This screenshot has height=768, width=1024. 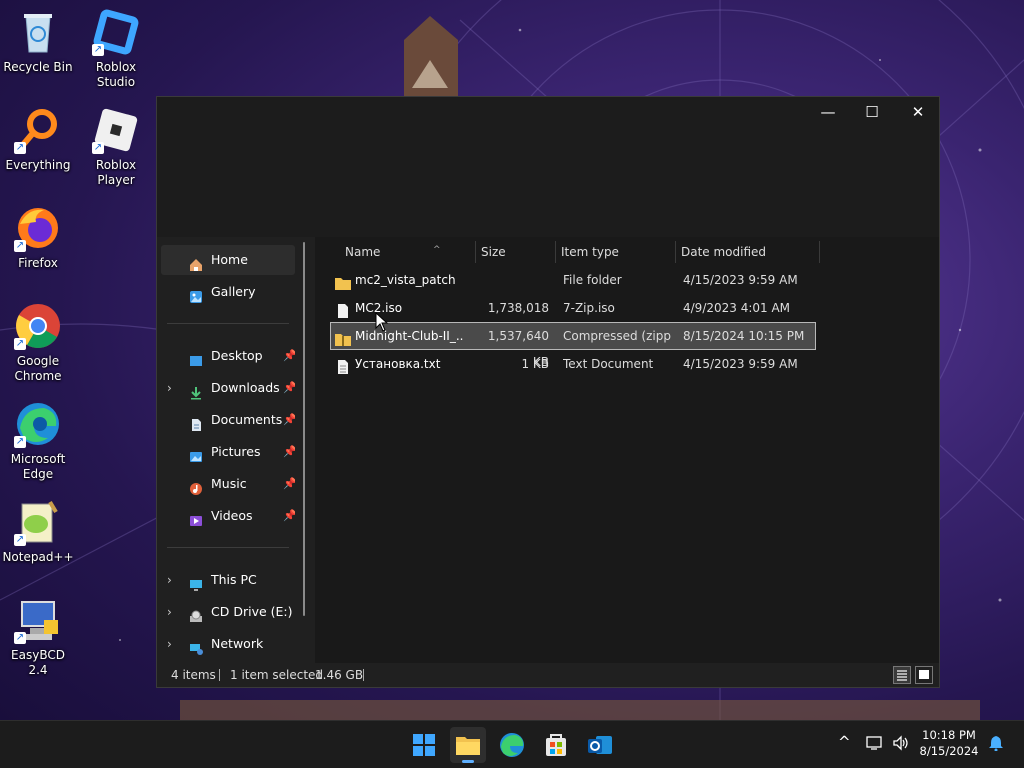 I want to click on desktop-icon-notepad-plus-plus: ↗ Notepad++, so click(x=38, y=531).